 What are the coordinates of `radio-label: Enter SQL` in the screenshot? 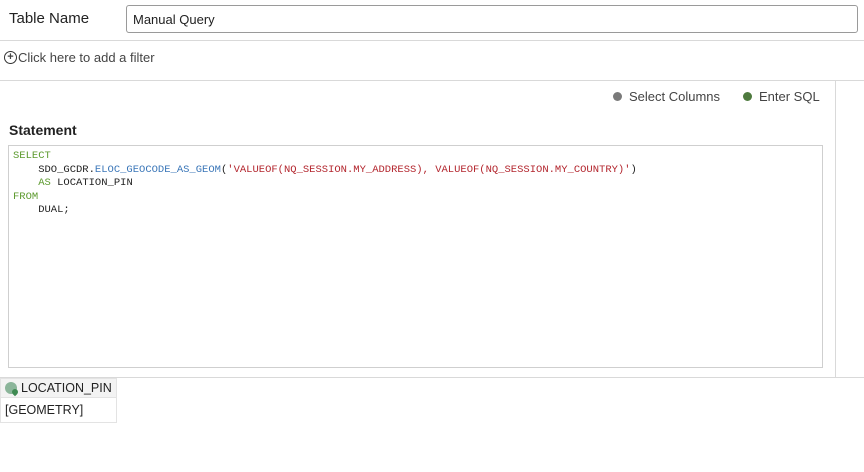 It's located at (789, 96).